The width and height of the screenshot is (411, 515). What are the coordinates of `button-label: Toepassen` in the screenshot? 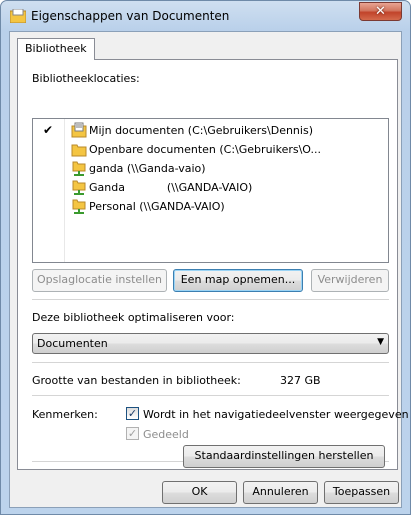 It's located at (361, 491).